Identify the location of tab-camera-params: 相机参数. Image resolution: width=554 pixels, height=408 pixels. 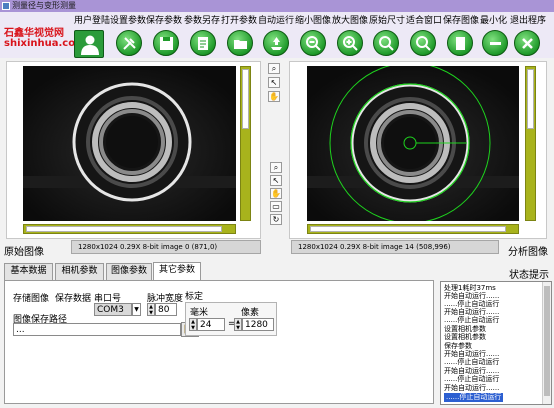
(79, 271).